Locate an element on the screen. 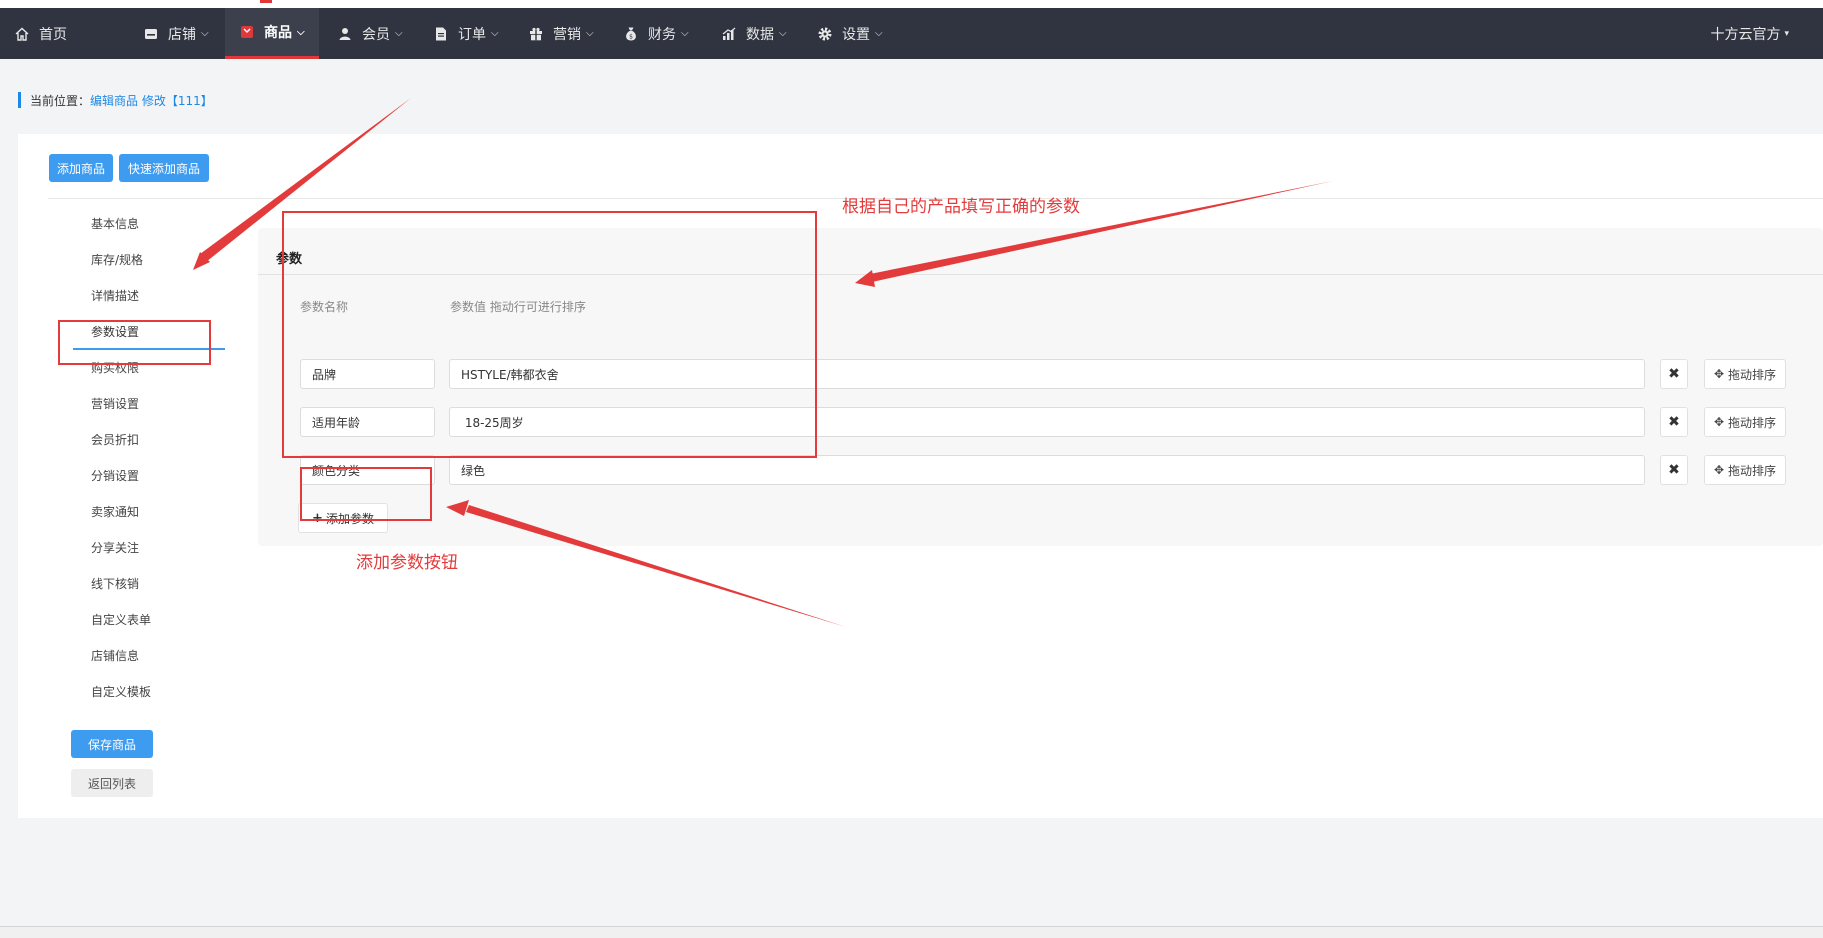 Image resolution: width=1823 pixels, height=938 pixels. arrow-to-side-menu is located at coordinates (302, 184).